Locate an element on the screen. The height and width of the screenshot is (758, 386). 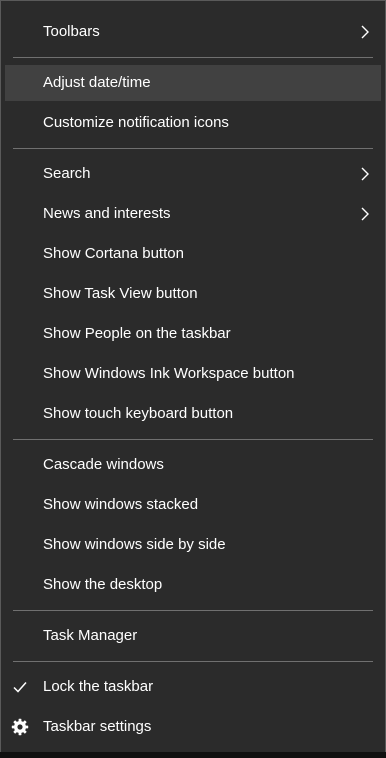
menu-item-label: Show Task View button is located at coordinates (120, 293).